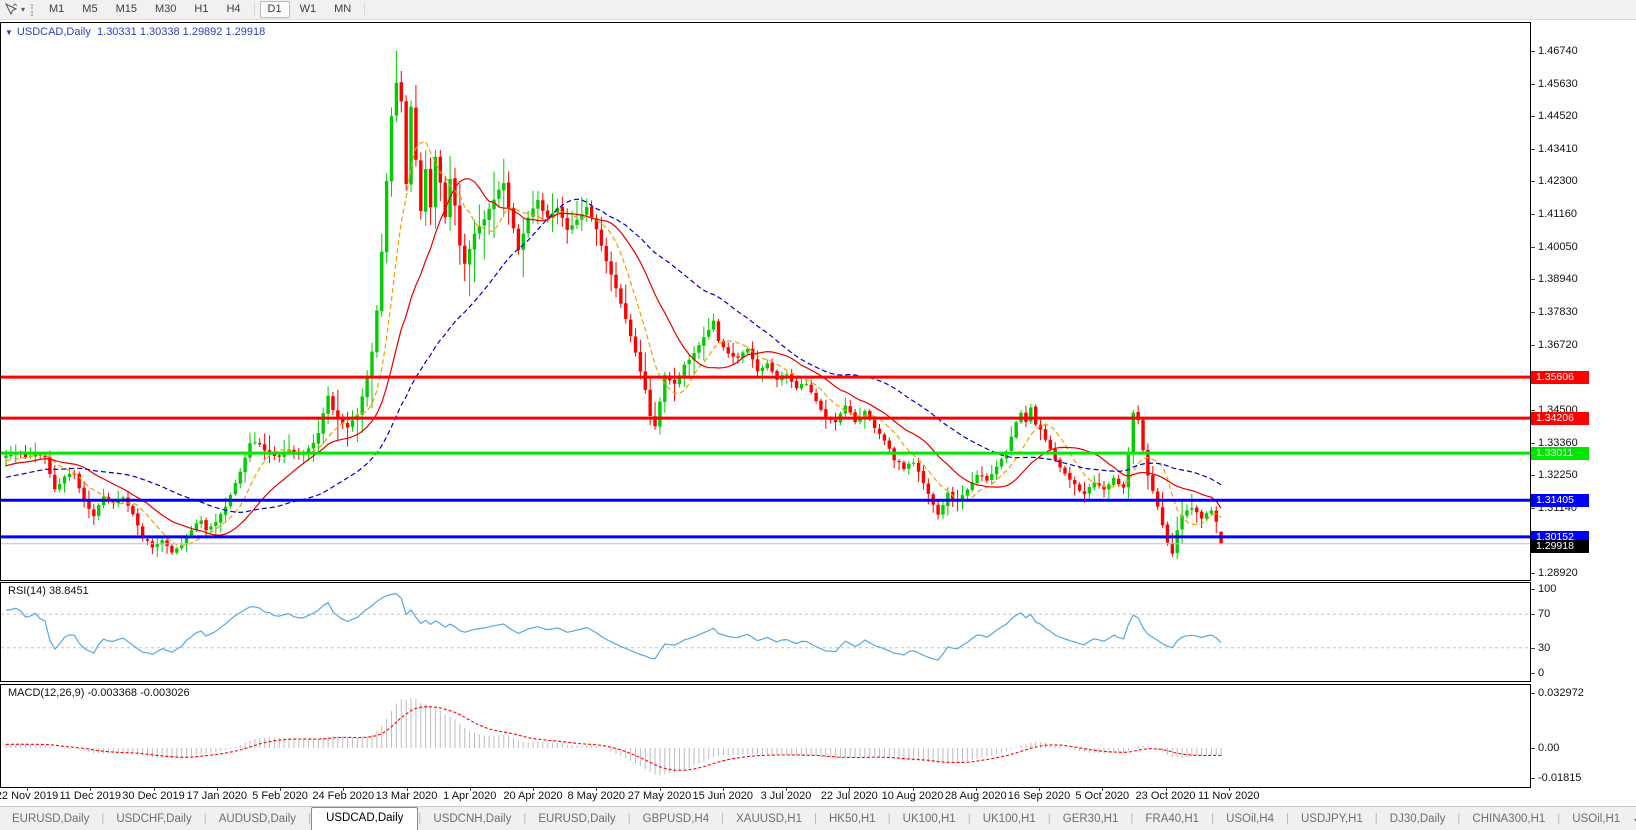  What do you see at coordinates (472, 819) in the screenshot?
I see `chart-tab-usdcnh-daily: USDCNH,Daily` at bounding box center [472, 819].